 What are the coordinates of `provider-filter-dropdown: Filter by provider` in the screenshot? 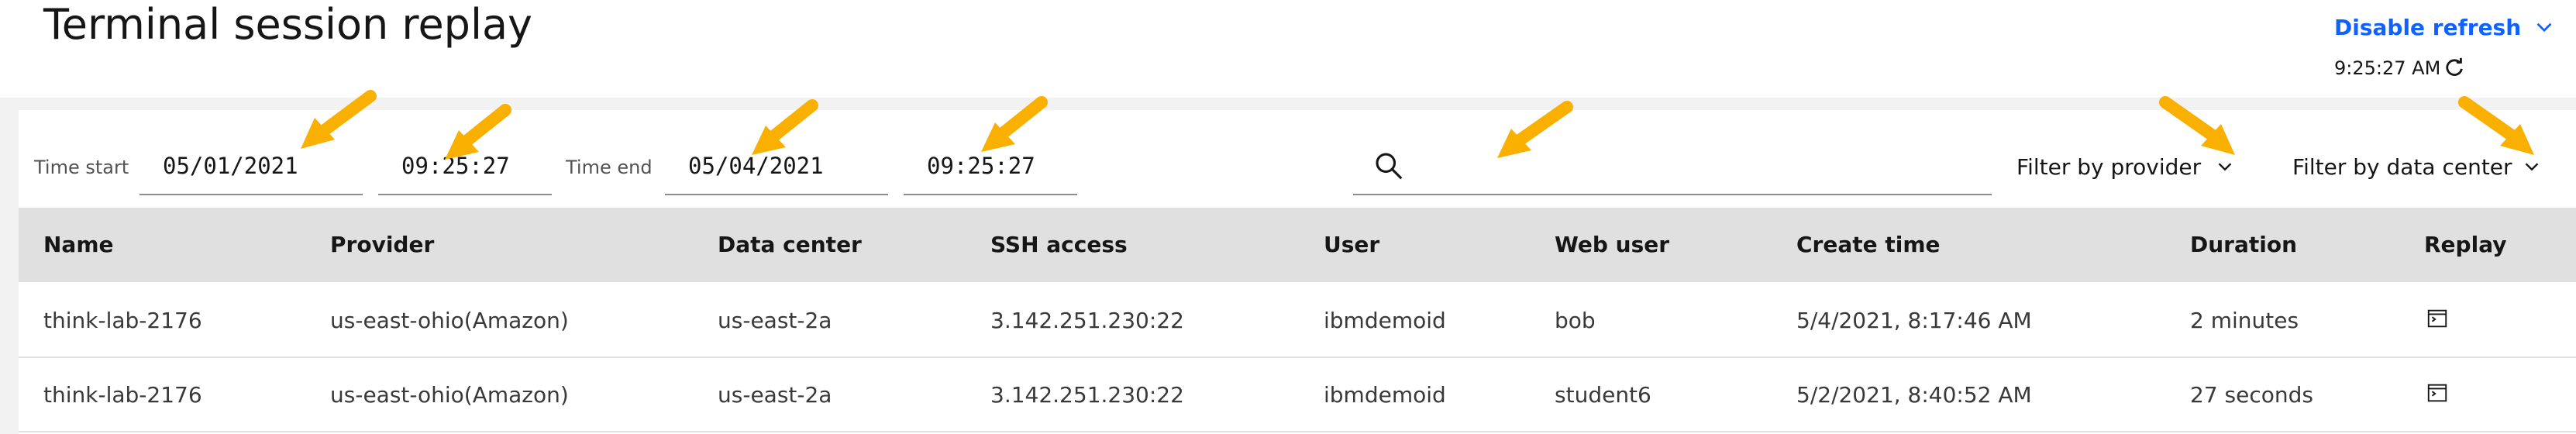 It's located at (2132, 167).